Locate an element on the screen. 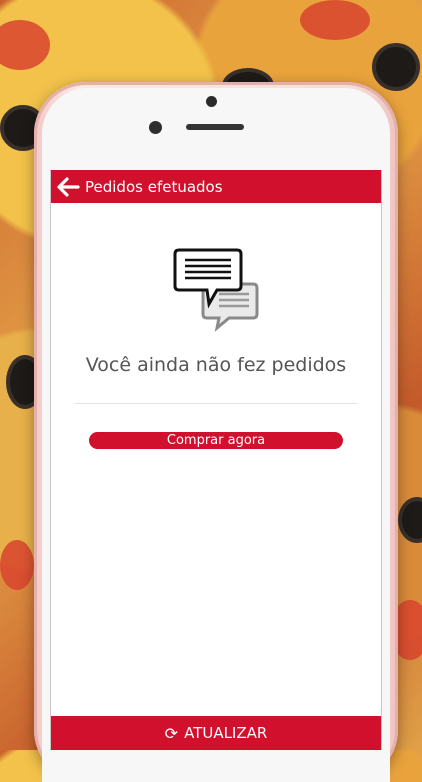  top-bar: Pedidos efetuados is located at coordinates (216, 186).